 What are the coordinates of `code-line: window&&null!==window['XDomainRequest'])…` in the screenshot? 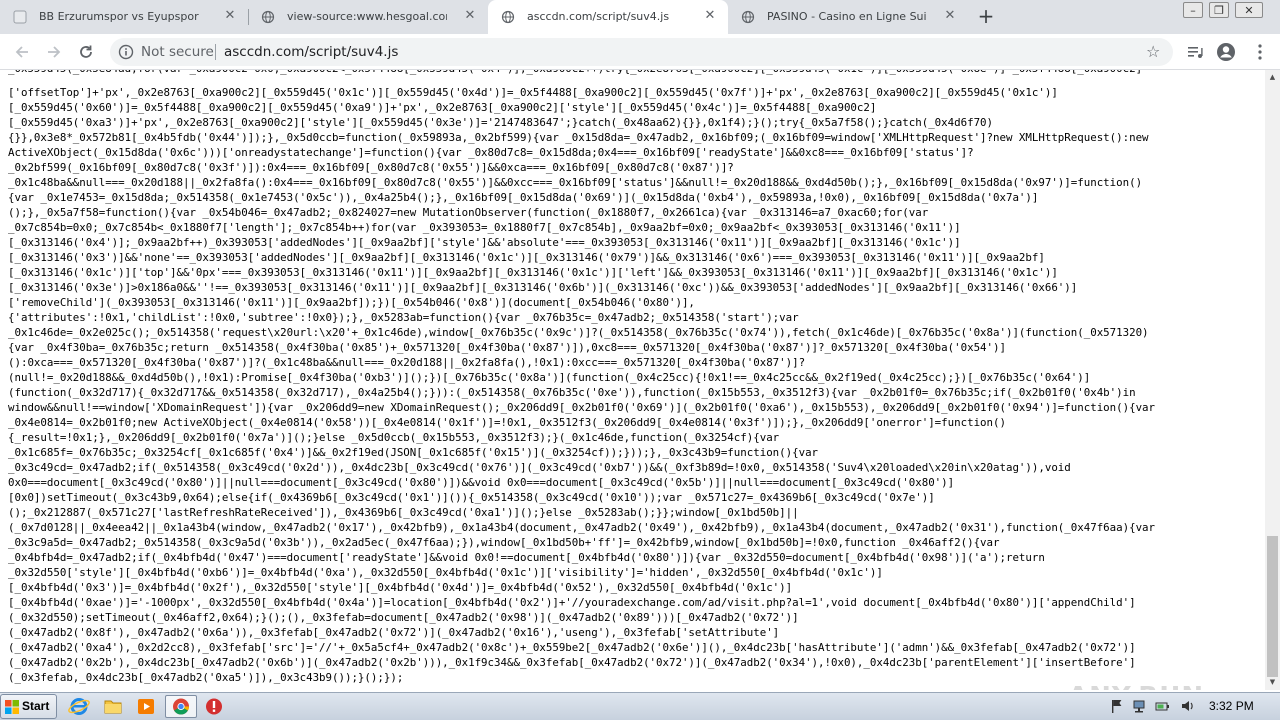 It's located at (582, 407).